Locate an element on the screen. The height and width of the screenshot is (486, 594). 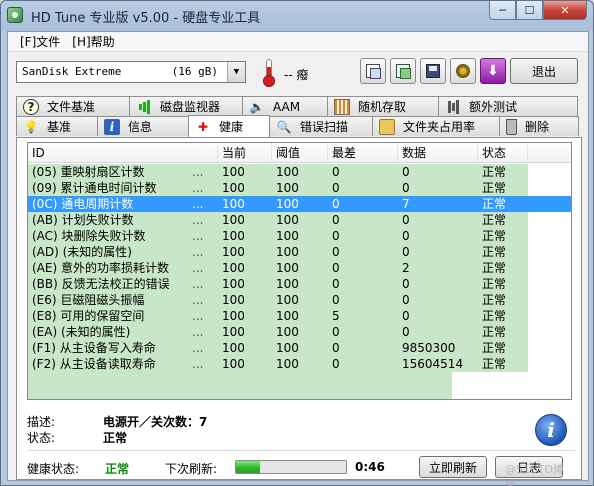
attribute-name: (AE) 意外的功率损耗计数 is located at coordinates (100, 268).